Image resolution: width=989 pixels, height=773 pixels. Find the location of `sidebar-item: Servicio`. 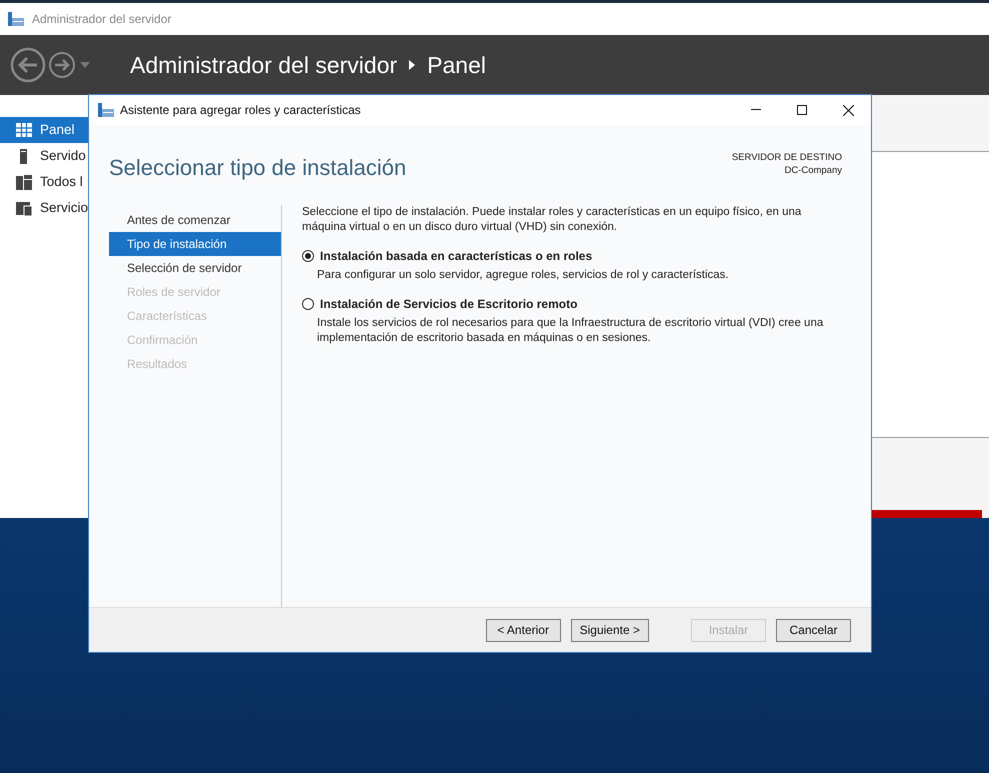

sidebar-item: Servicio is located at coordinates (44, 208).